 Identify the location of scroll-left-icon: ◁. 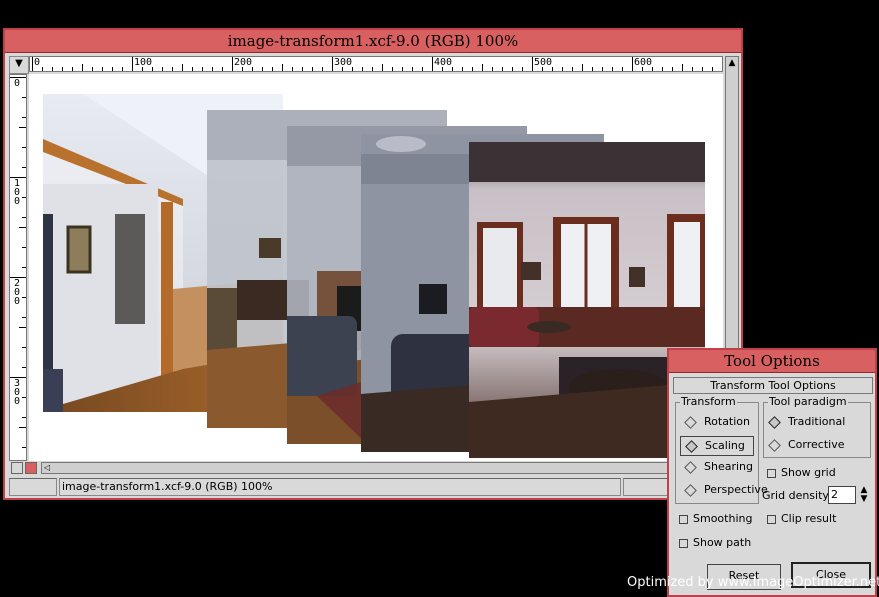
(47, 468).